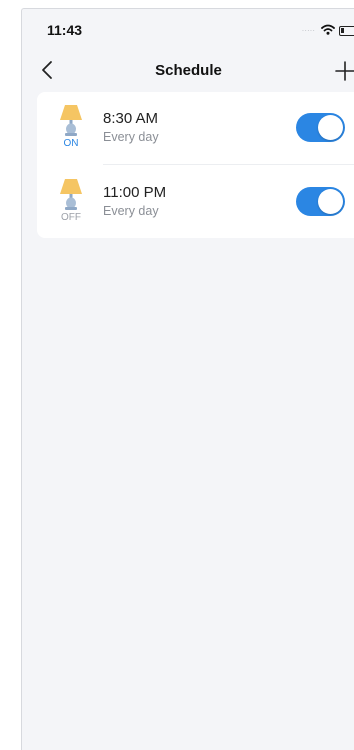 The height and width of the screenshot is (750, 354). I want to click on schedule-row: ON 8:30 AM Every day, so click(195, 128).